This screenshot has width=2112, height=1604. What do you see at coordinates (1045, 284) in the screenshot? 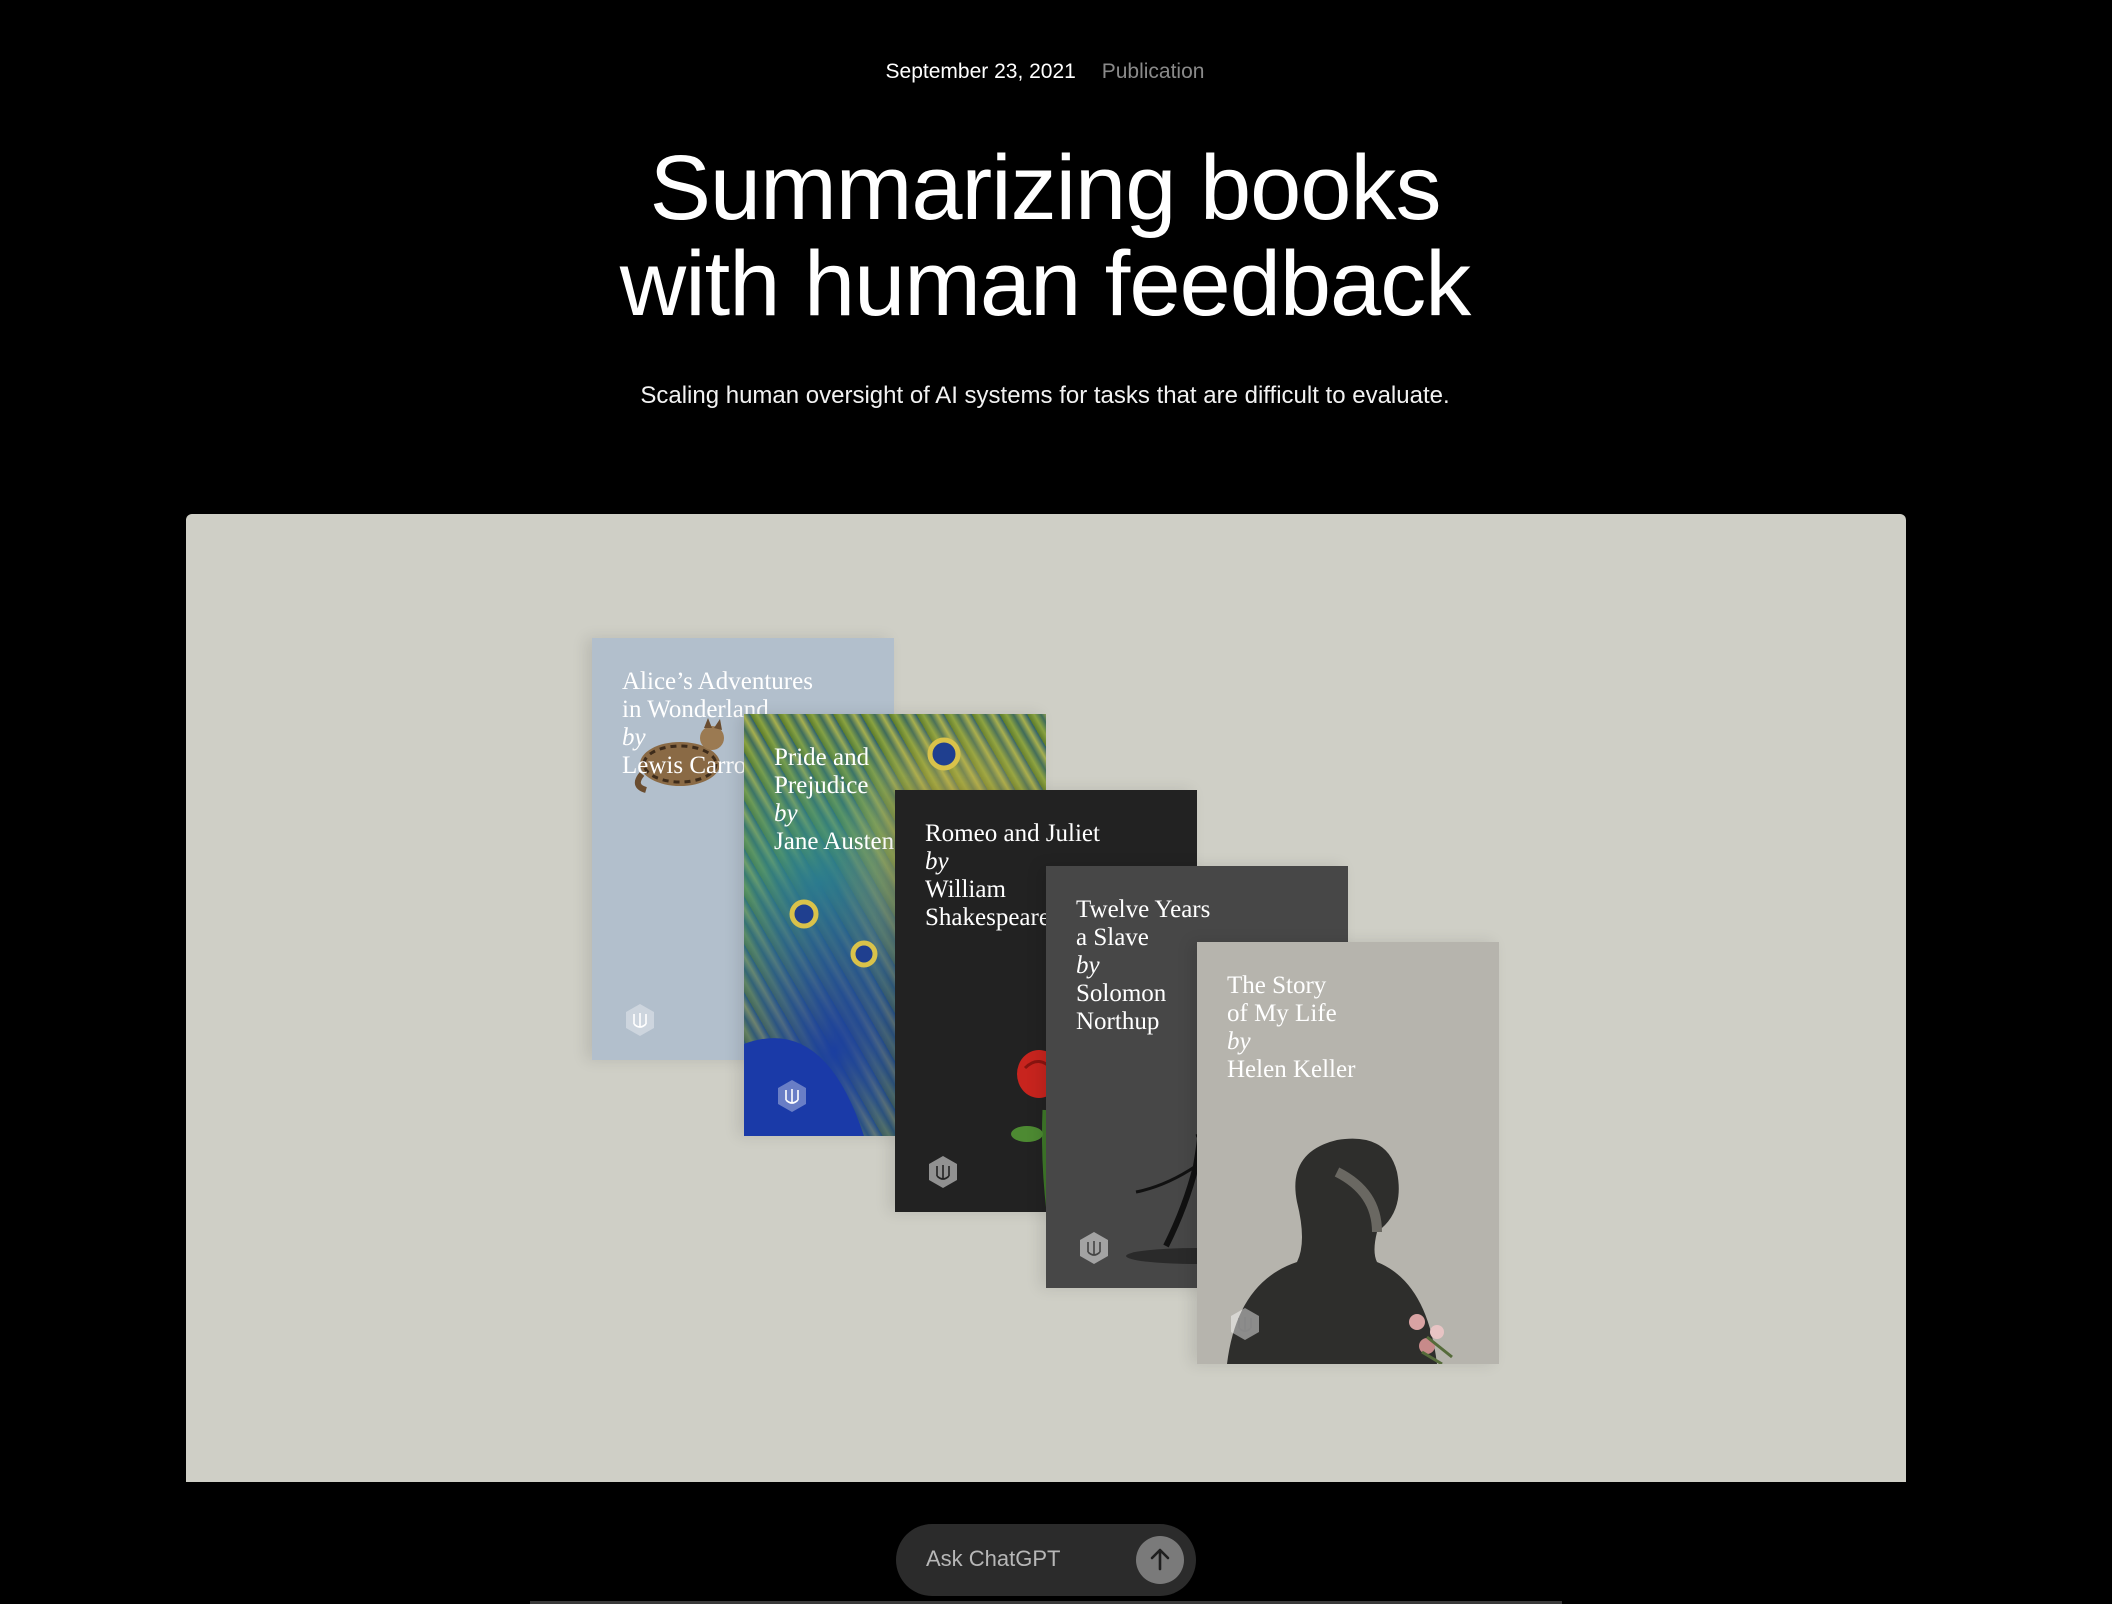
I see `page-title-line-2: with human feedback` at bounding box center [1045, 284].